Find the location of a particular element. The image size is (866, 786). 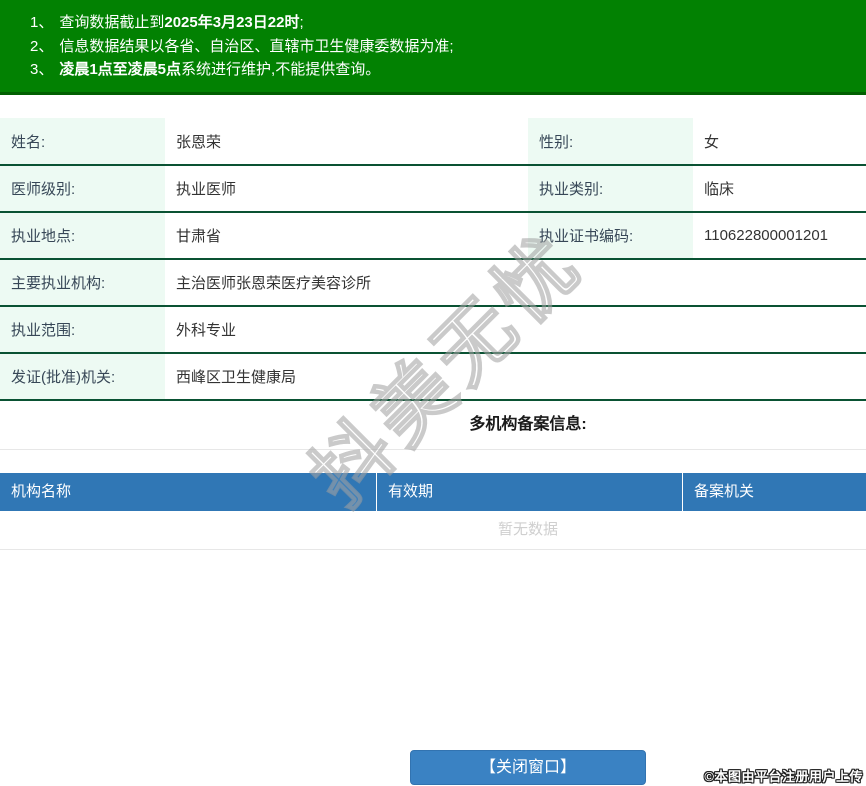

table-row: 姓名: 张恩荣 性别: 女 is located at coordinates (433, 142).